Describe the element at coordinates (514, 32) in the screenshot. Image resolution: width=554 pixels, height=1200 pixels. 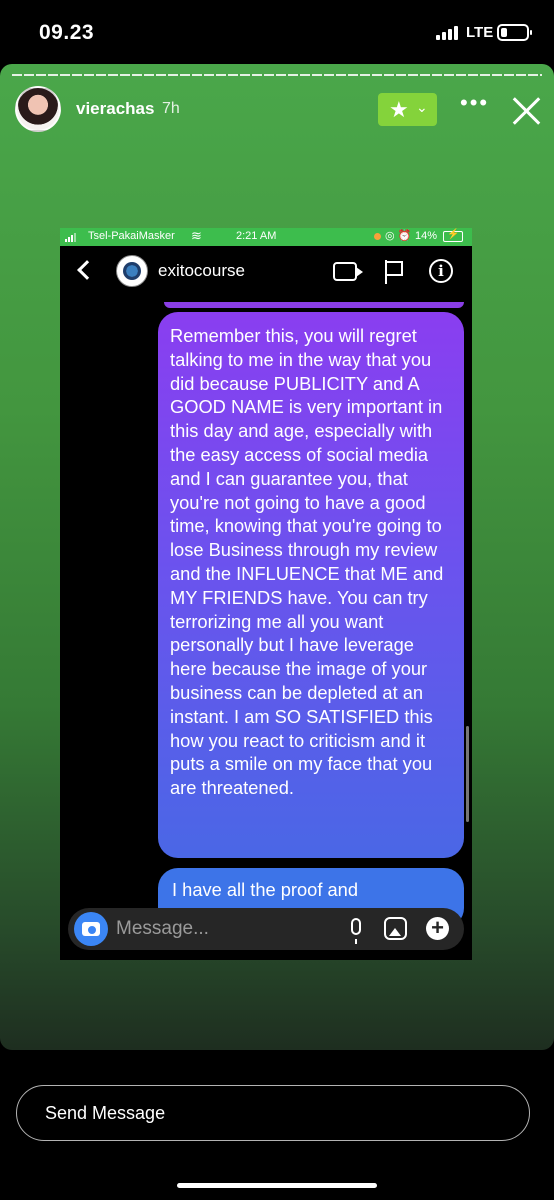
I see `battery-icon` at that location.